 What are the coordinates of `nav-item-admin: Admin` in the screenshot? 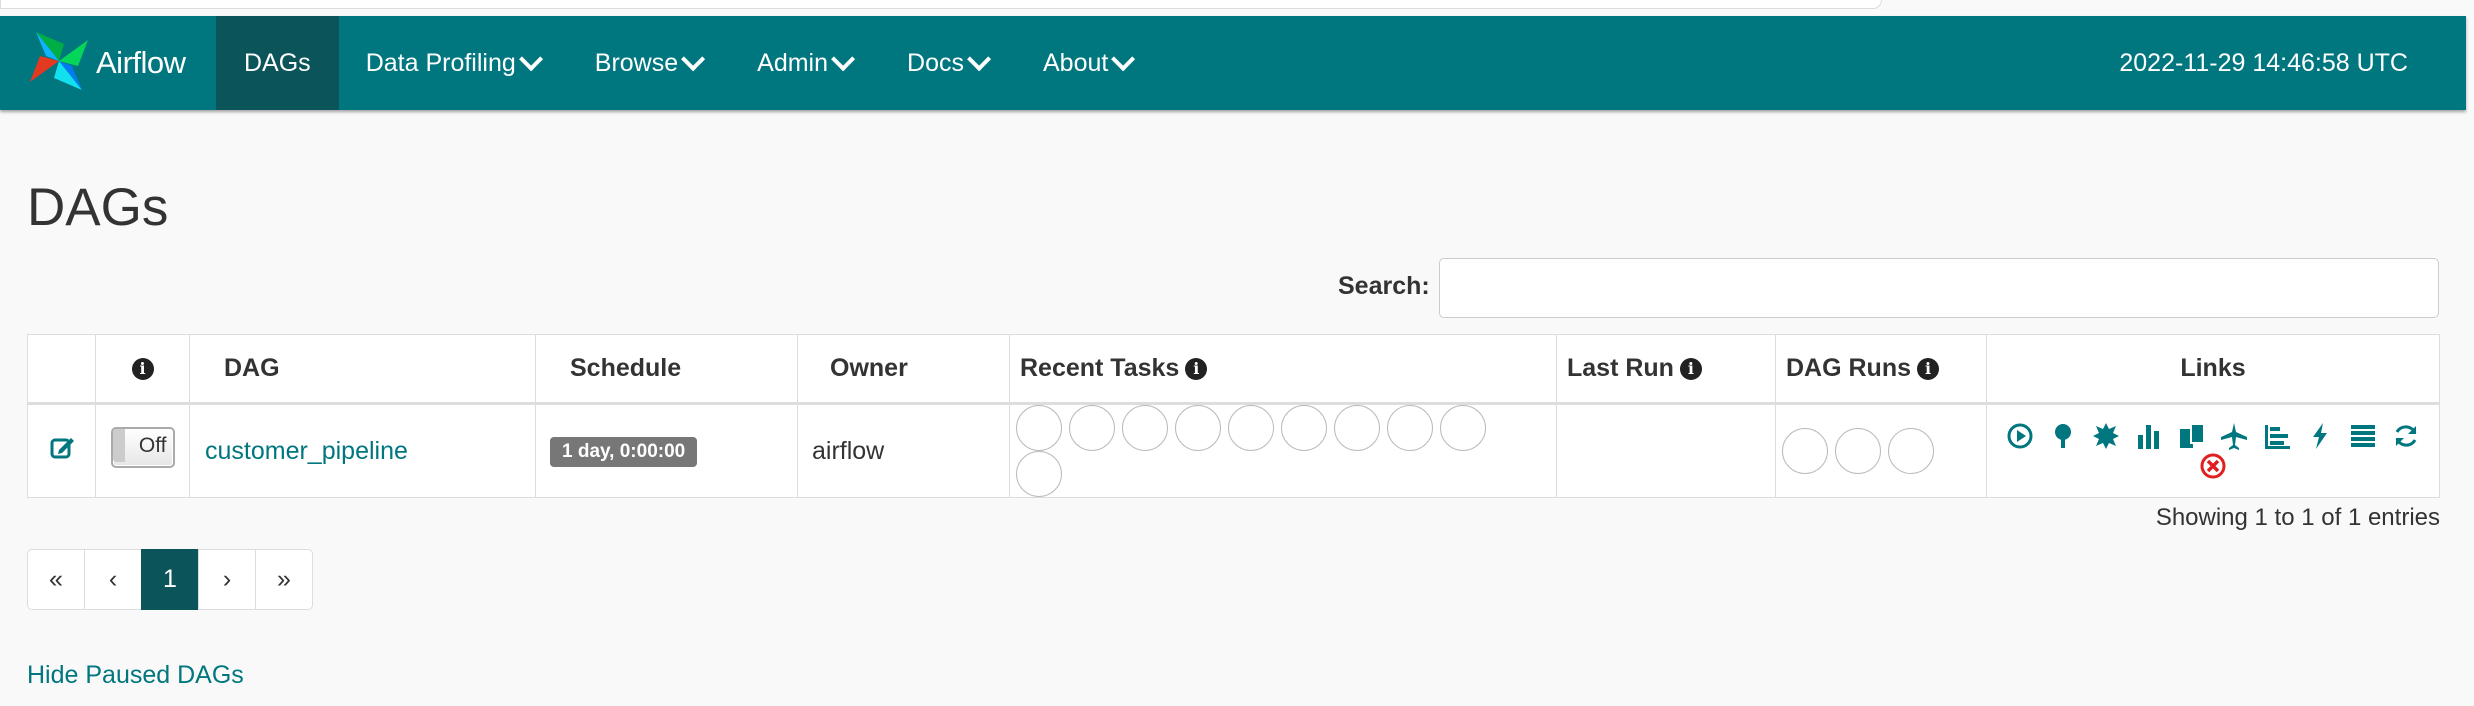 It's located at (805, 63).